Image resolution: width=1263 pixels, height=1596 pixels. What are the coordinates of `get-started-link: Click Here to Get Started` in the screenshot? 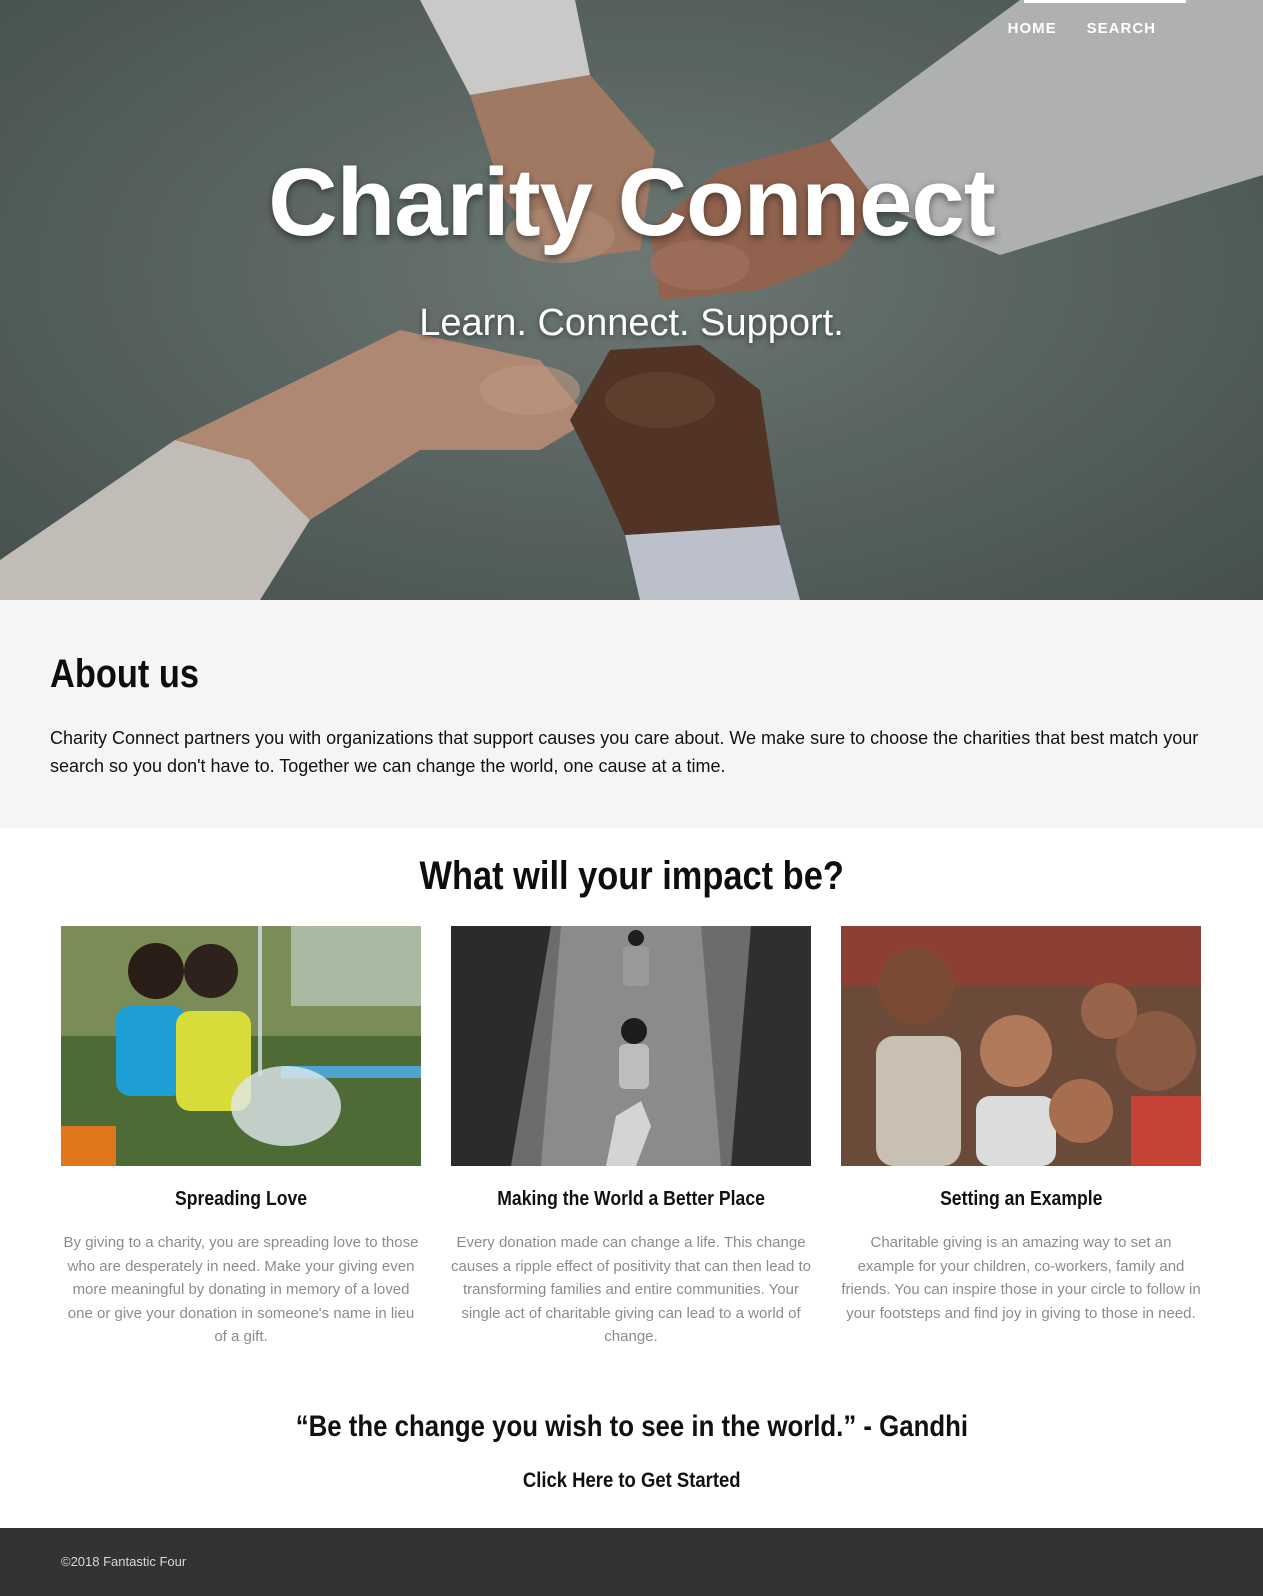 It's located at (632, 1481).